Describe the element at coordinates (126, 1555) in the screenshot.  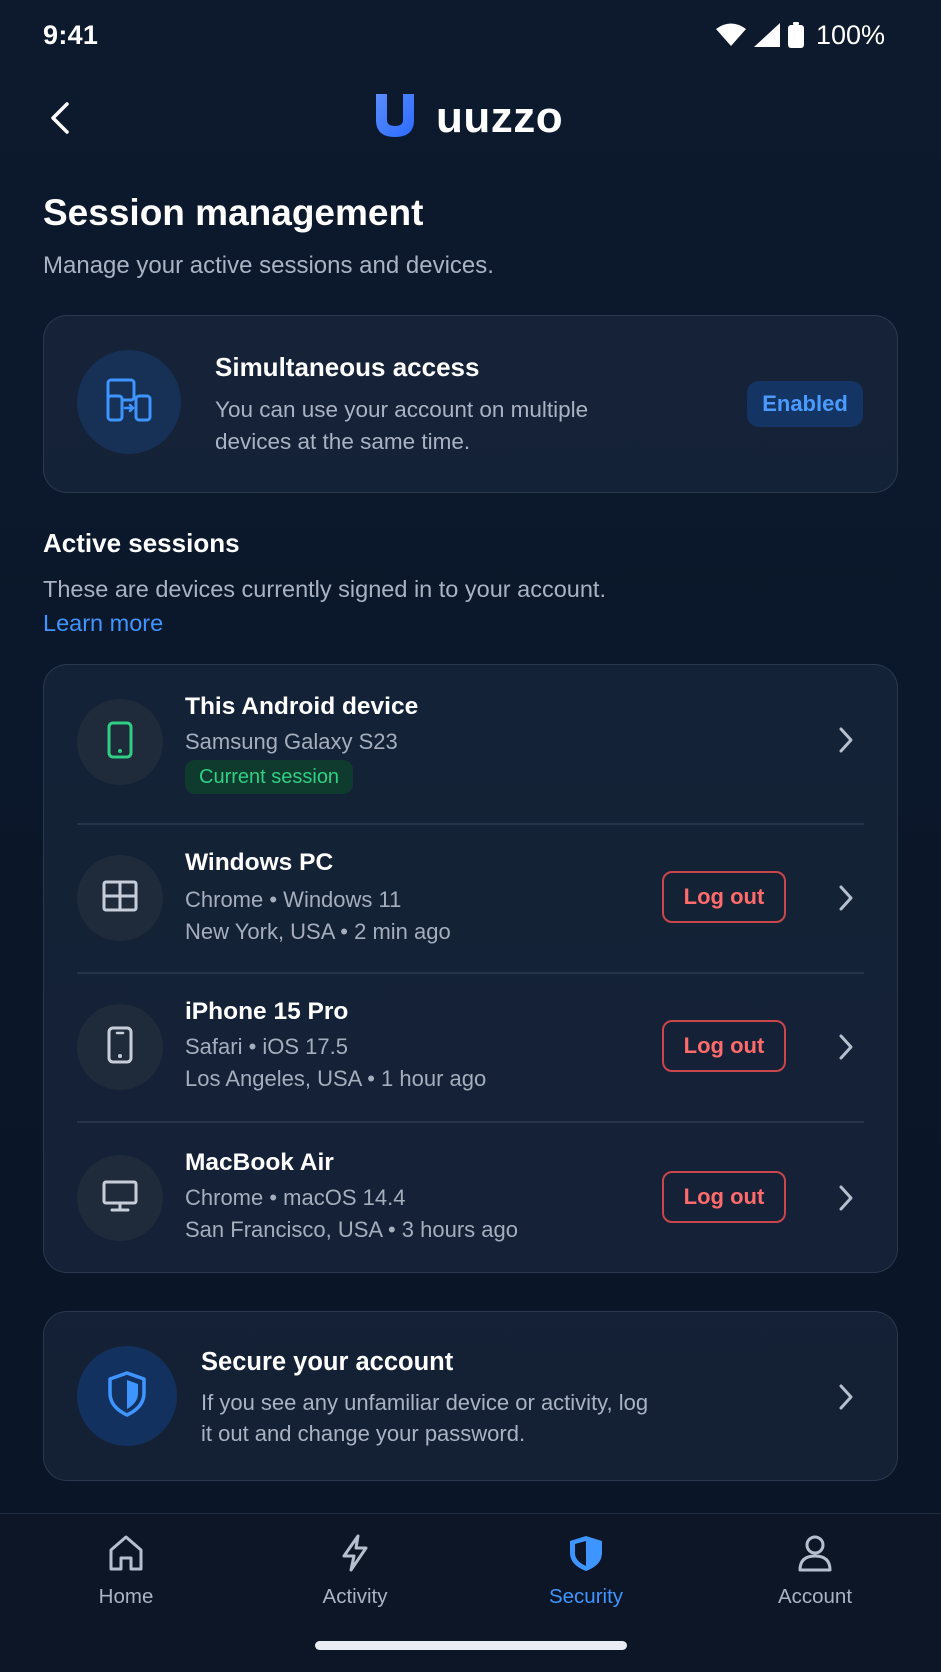
I see `home-icon` at that location.